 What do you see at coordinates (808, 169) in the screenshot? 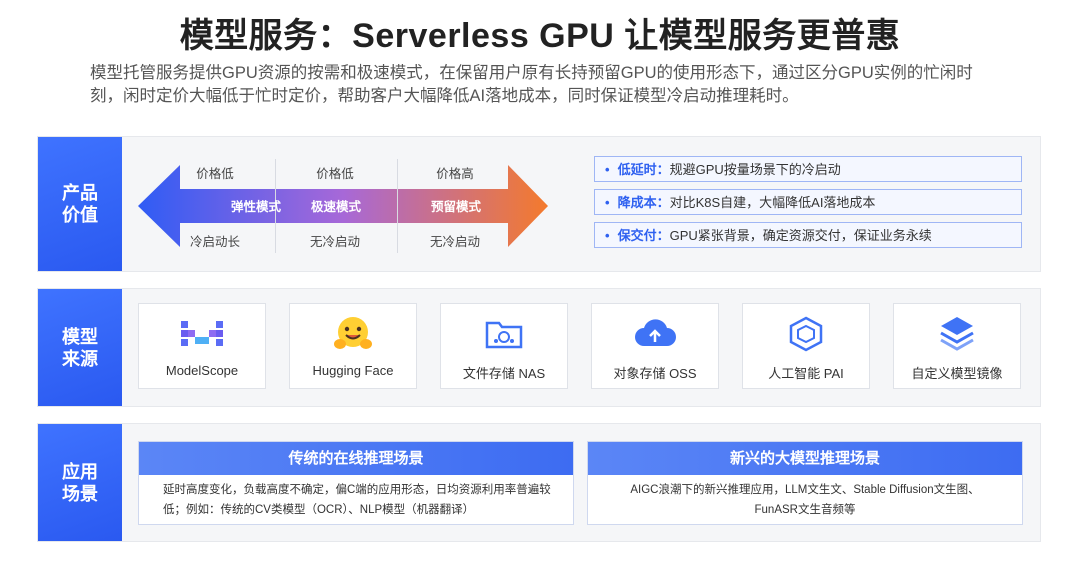
I see `benefit-item: • 低延时：规避GPU按量场景下的冷启动` at bounding box center [808, 169].